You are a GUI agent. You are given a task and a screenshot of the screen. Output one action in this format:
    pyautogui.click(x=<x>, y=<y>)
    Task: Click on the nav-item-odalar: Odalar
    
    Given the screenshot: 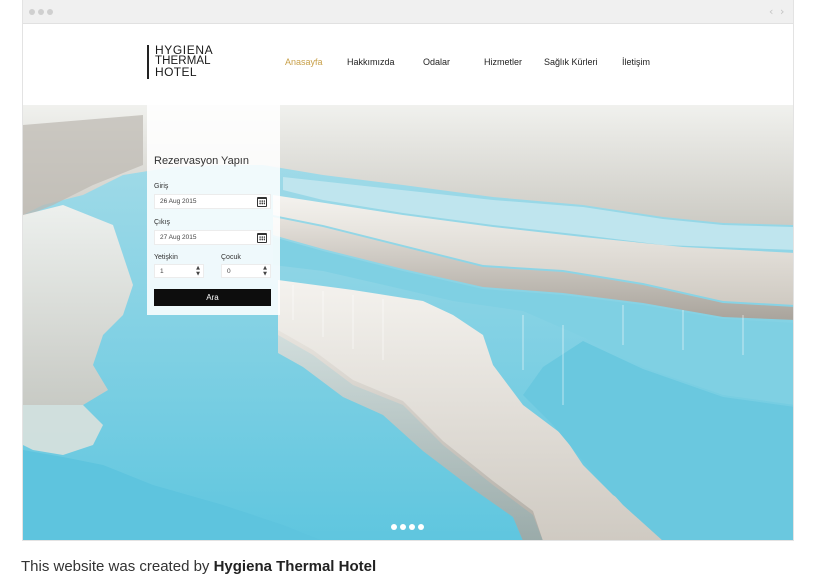 What is the action you would take?
    pyautogui.click(x=436, y=62)
    